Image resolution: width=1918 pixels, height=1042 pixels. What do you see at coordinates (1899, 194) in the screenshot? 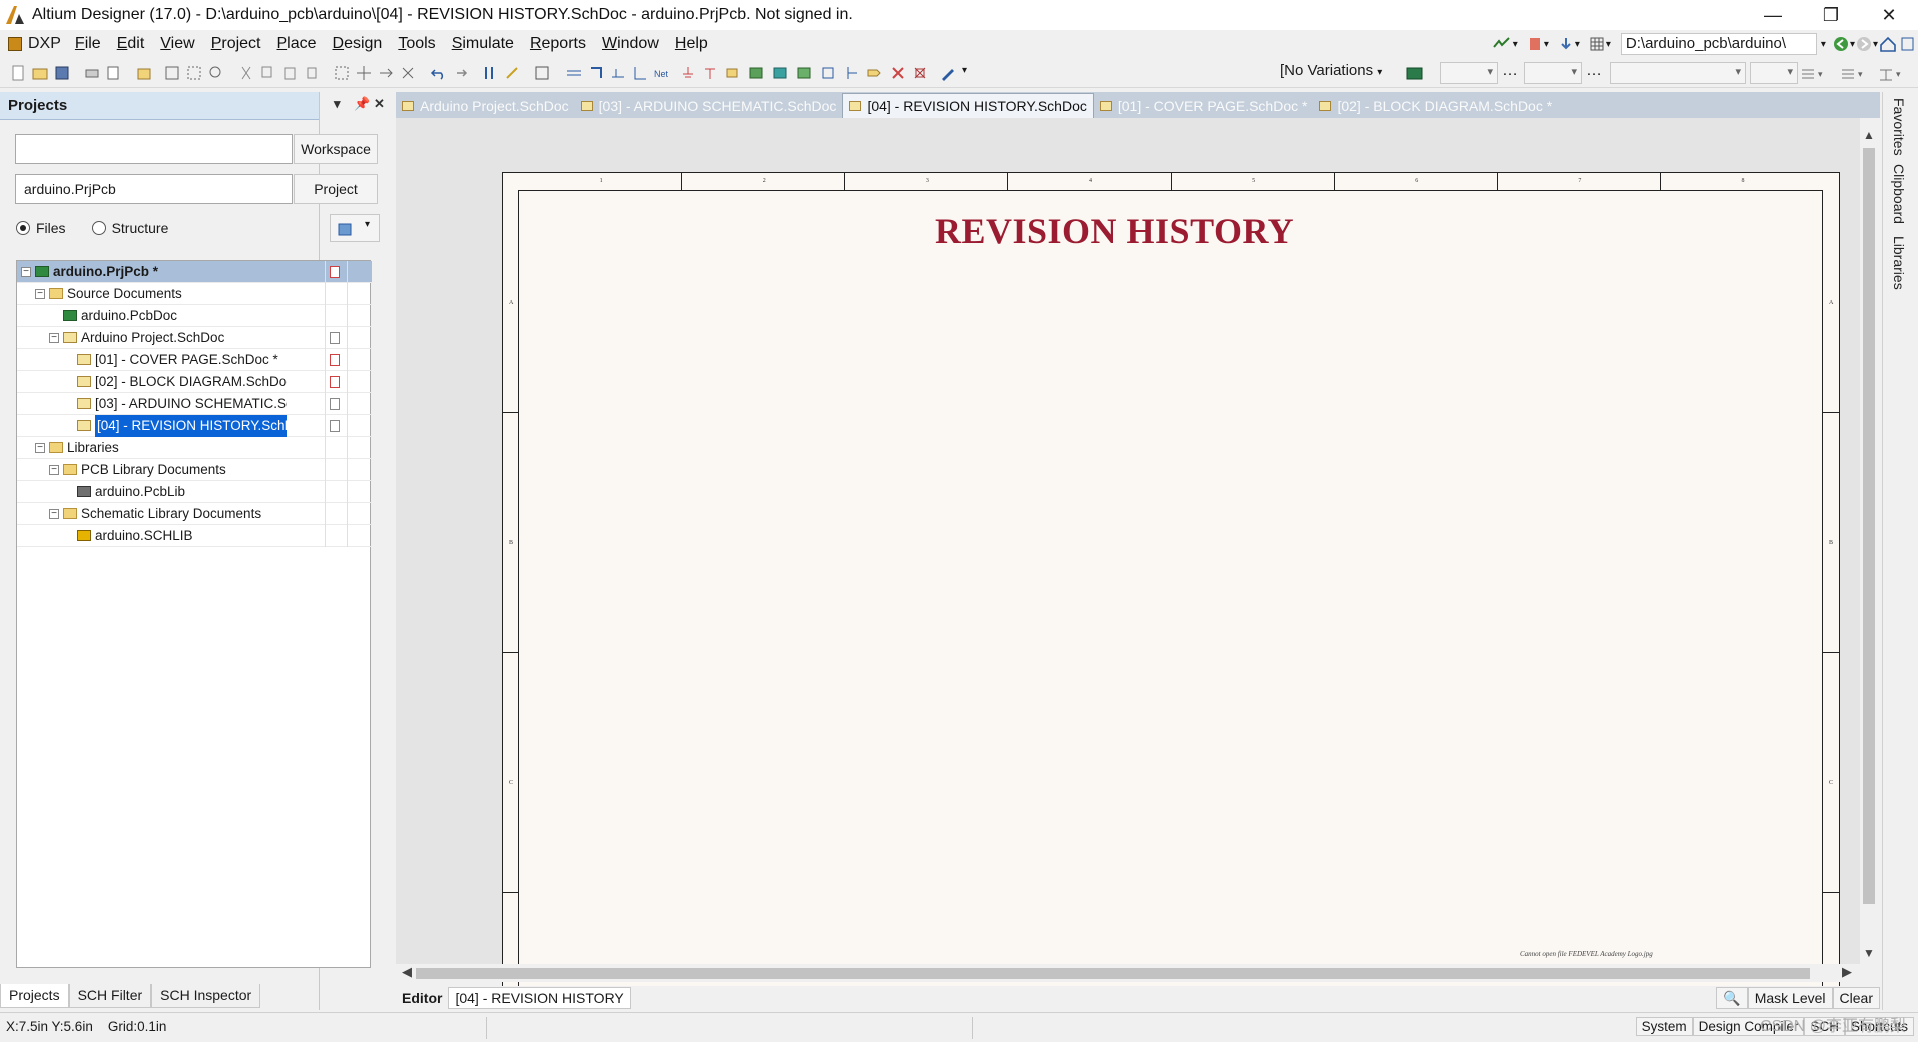
I see `clipboard-panel-tab: Clipboard` at bounding box center [1899, 194].